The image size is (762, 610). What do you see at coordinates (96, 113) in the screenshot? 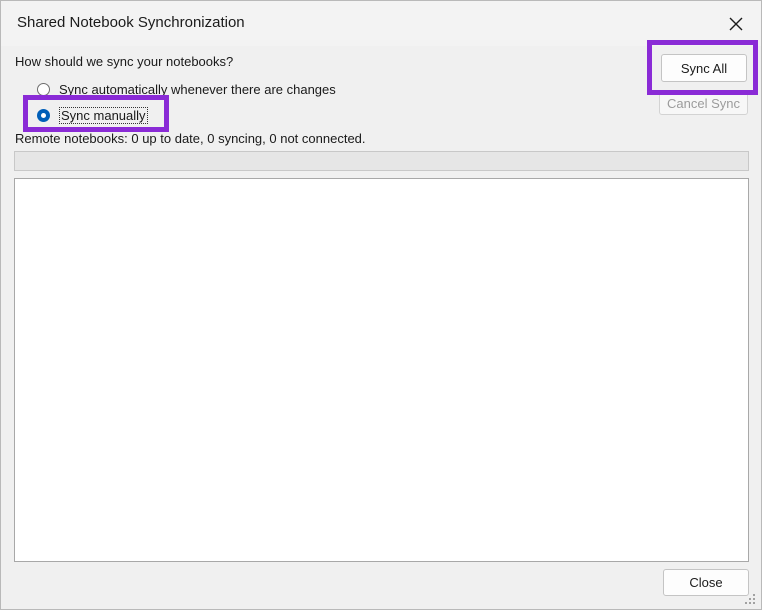
I see `sync-manually-highlight-box` at bounding box center [96, 113].